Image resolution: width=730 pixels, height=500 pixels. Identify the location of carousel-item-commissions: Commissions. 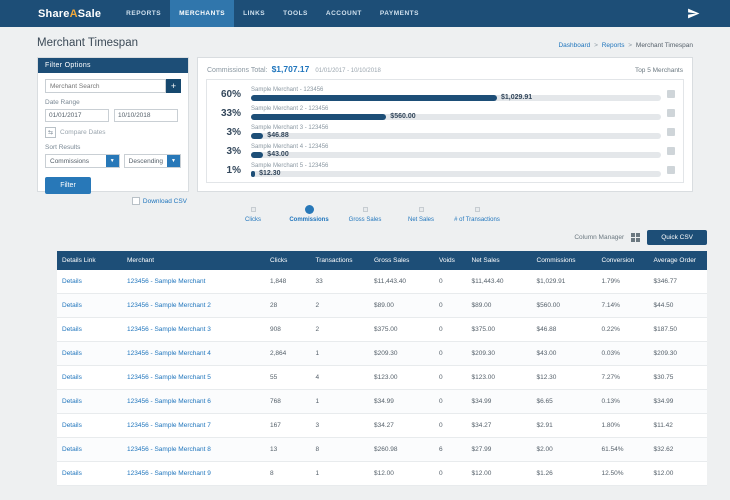
(309, 214).